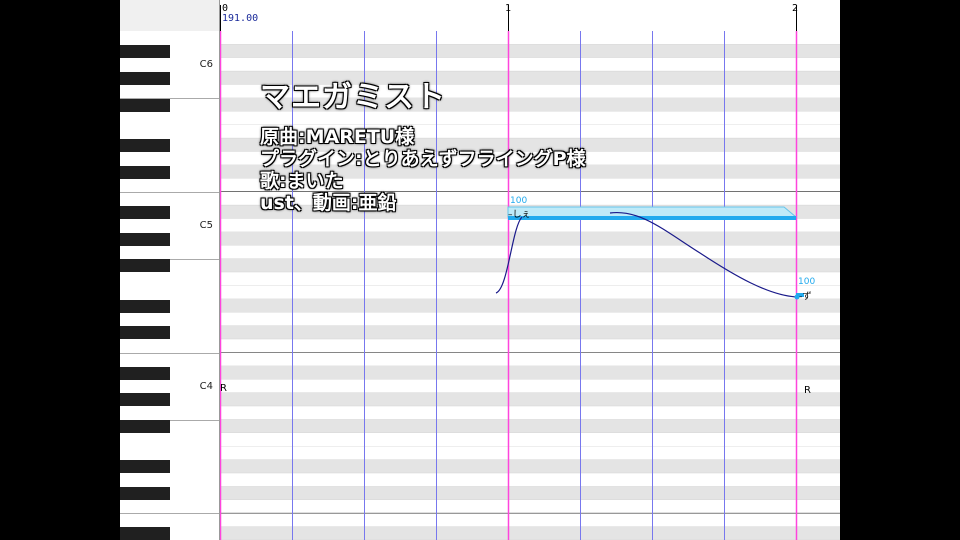 This screenshot has height=540, width=960. I want to click on rest-label-1: R, so click(223, 388).